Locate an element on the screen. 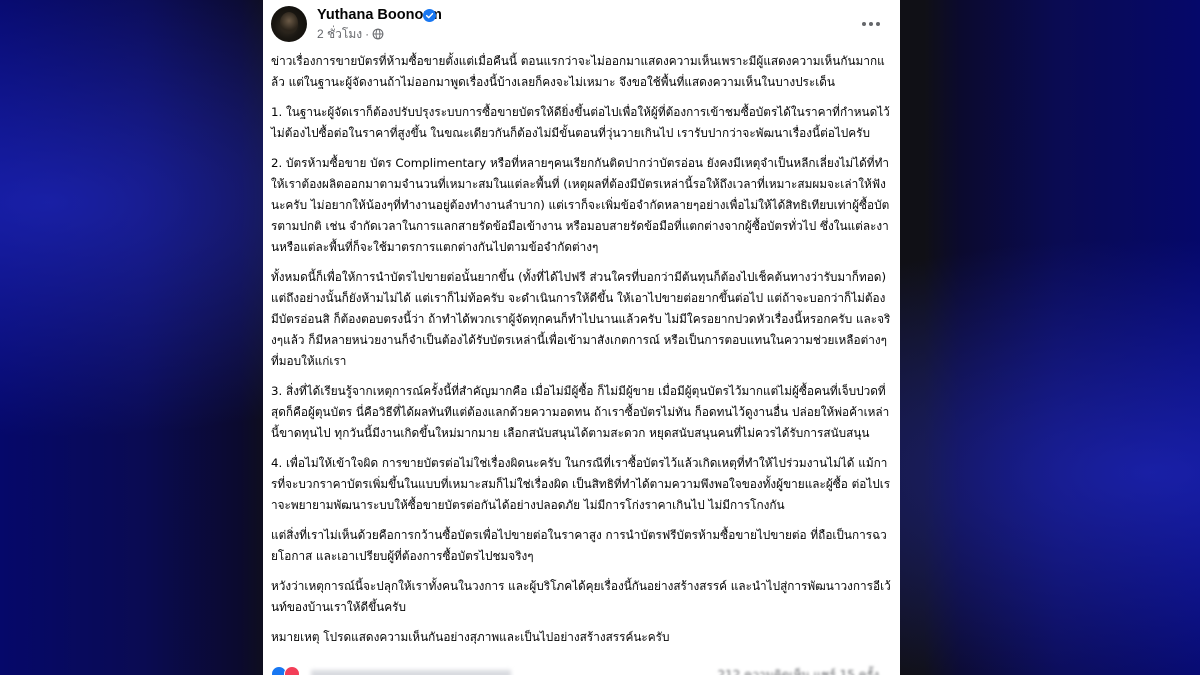  post-meta: 2 ชั่วโมง · is located at coordinates (350, 34).